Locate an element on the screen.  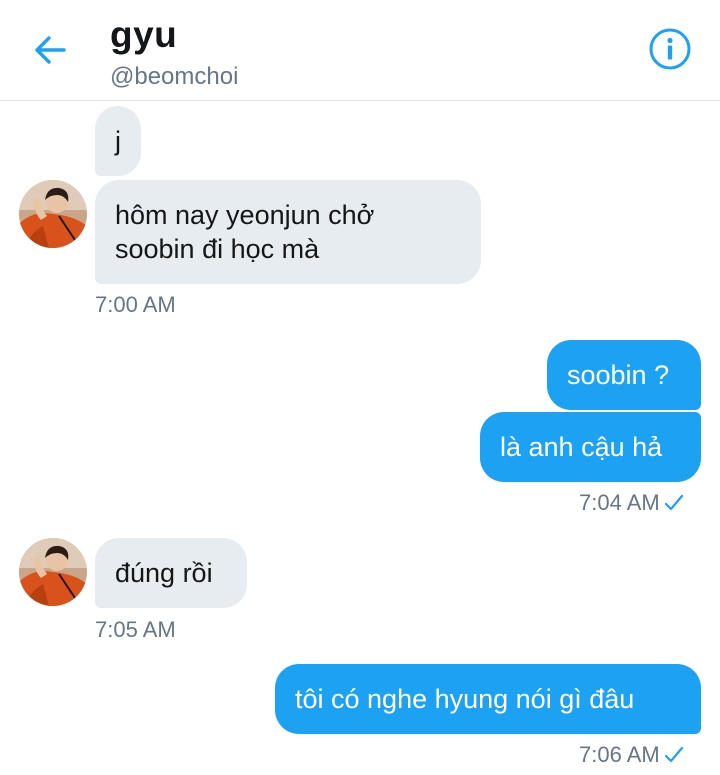
message-bubble: tôi có nghe hyung nói gì đâu is located at coordinates (488, 699).